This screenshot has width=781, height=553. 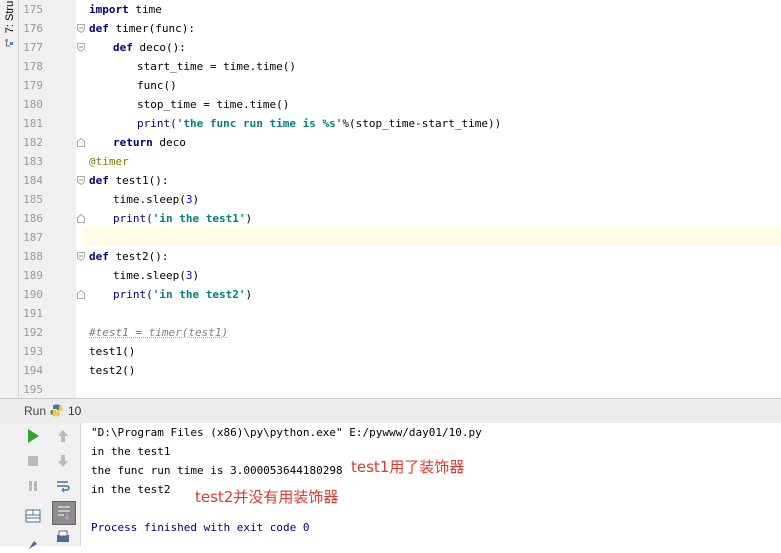 I want to click on line-number: 194, so click(x=33, y=370).